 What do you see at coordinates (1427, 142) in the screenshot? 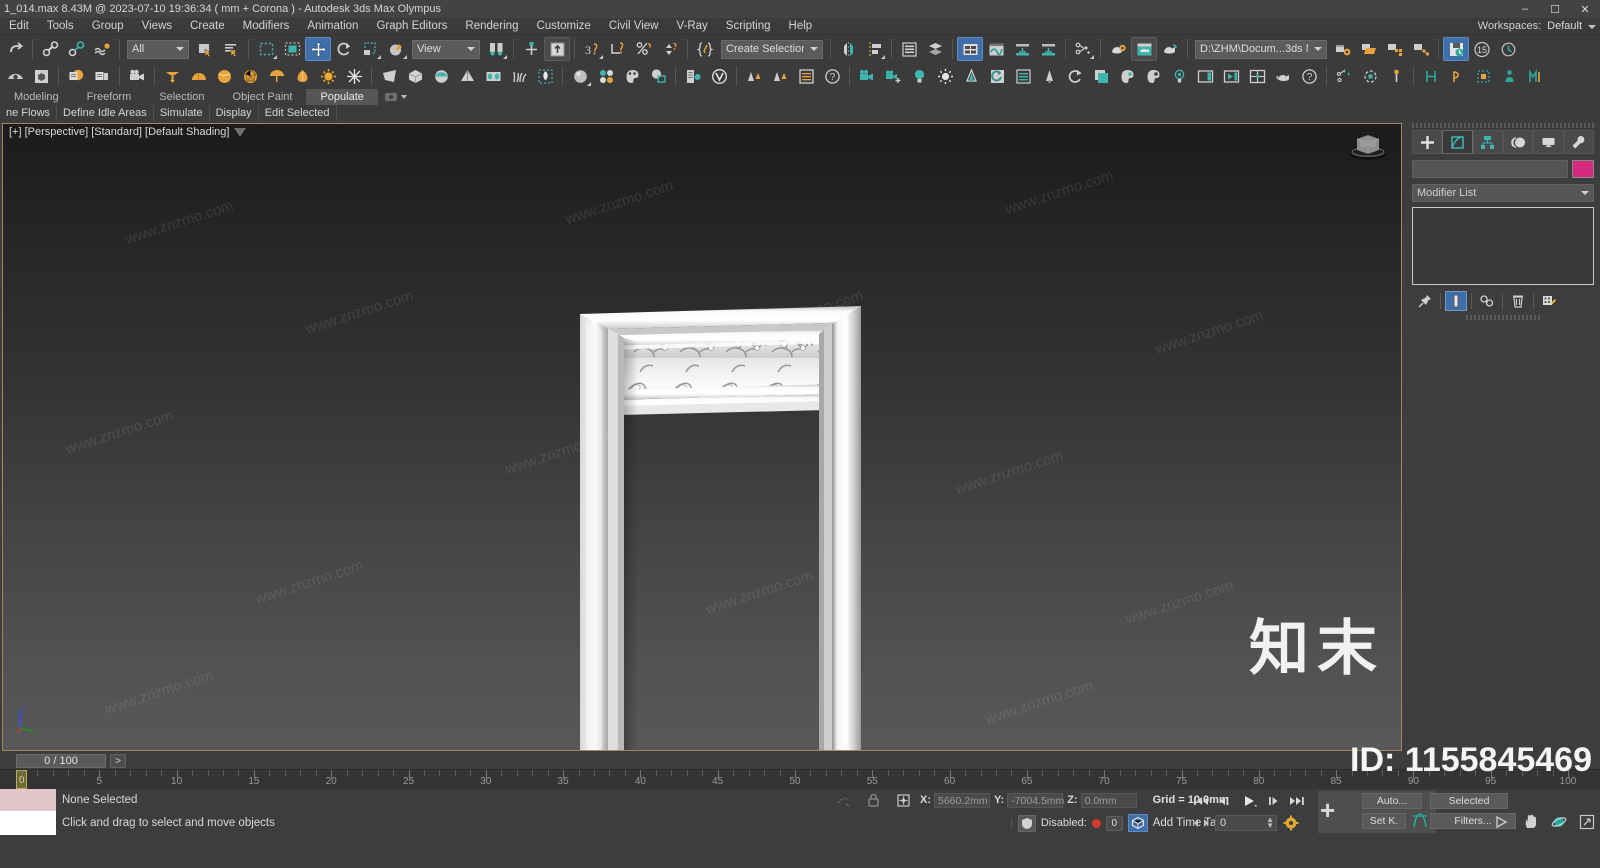
I see `create-tab` at bounding box center [1427, 142].